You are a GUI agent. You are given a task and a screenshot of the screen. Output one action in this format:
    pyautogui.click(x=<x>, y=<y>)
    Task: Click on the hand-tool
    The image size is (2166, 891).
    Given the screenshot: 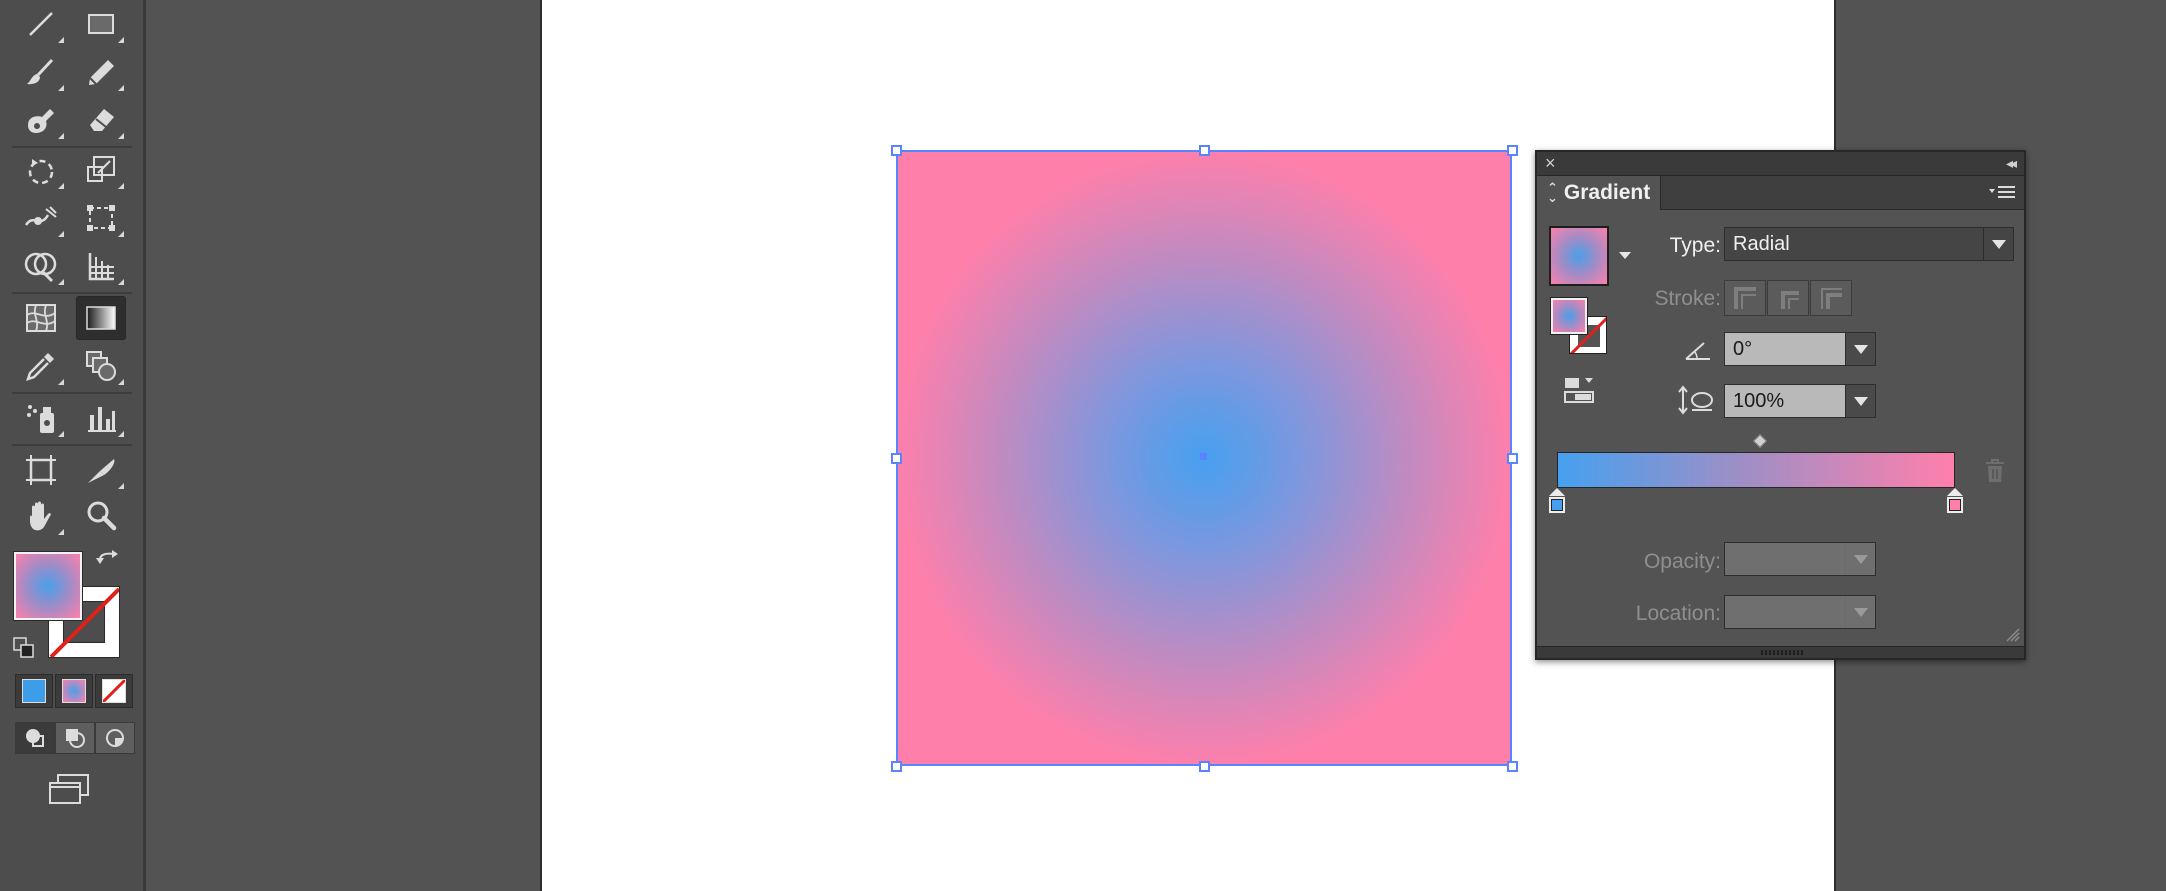 What is the action you would take?
    pyautogui.click(x=41, y=516)
    